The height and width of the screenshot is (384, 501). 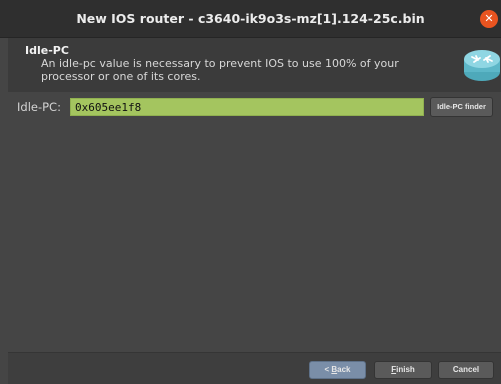 I want to click on finish-button: Finish, so click(x=403, y=370).